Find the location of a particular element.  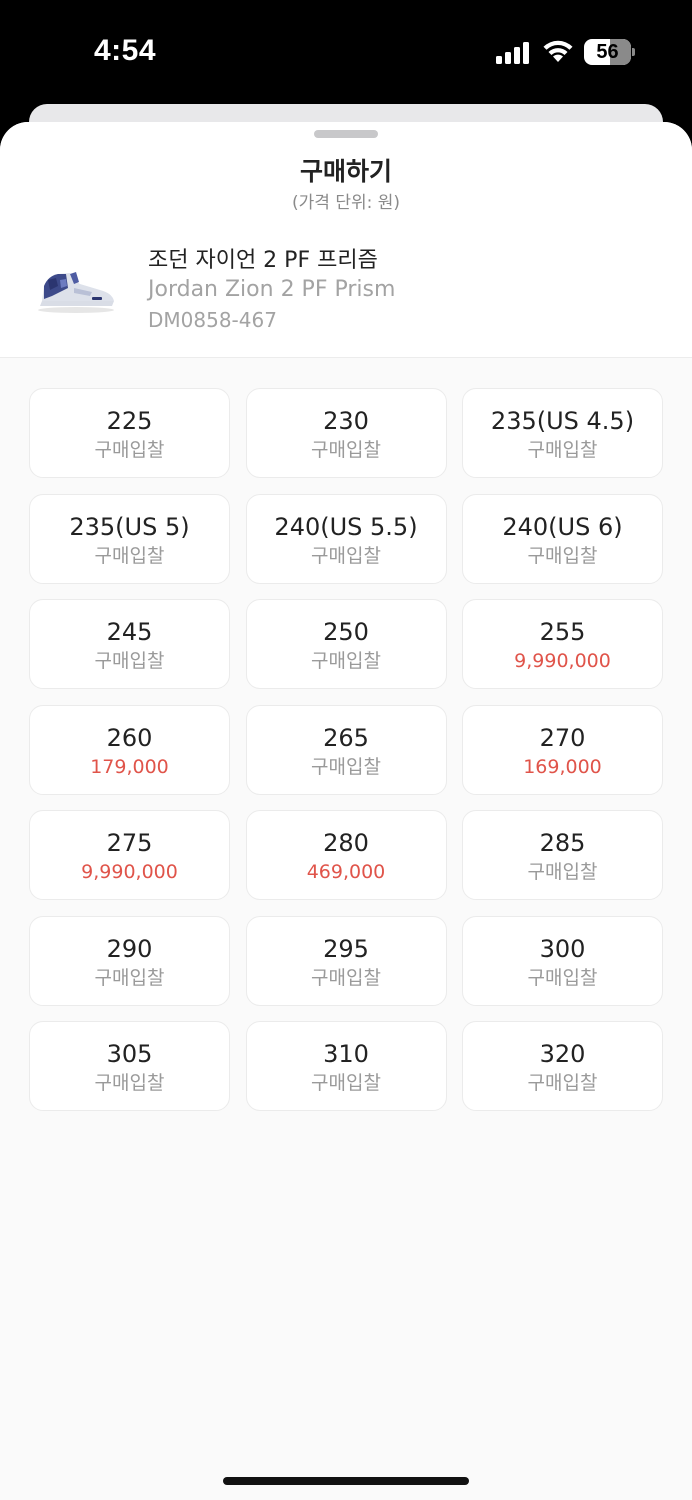

battery-icon: 56 is located at coordinates (610, 52).